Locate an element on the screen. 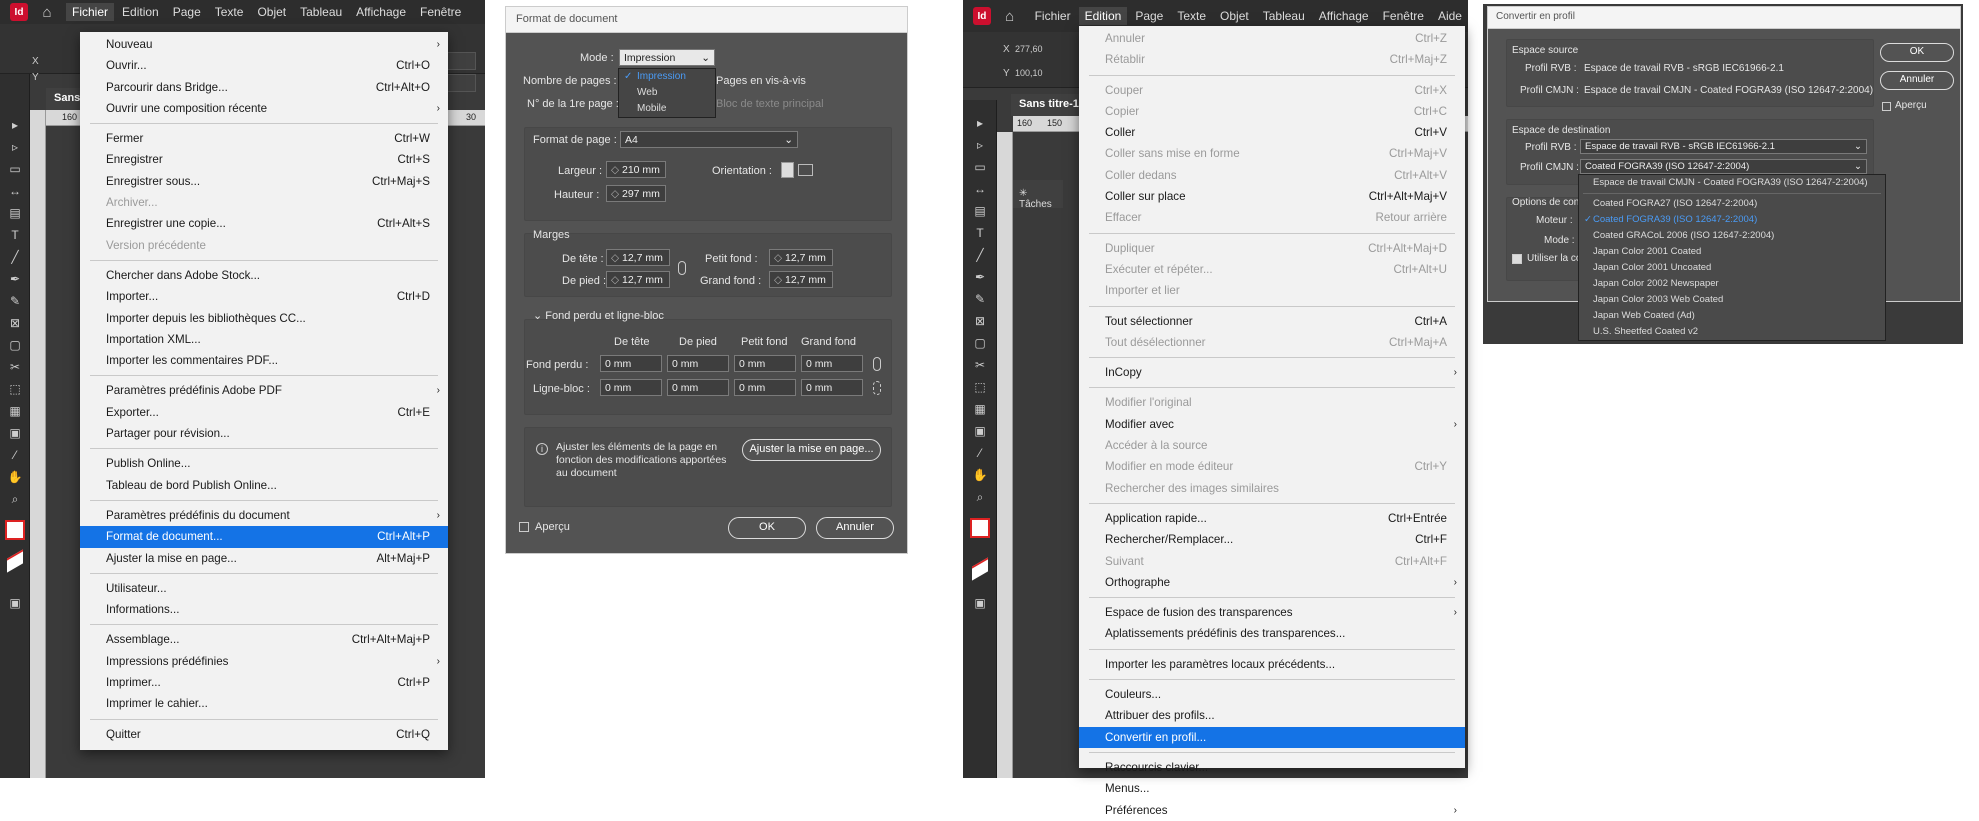 The height and width of the screenshot is (821, 1979). menu-page: Page is located at coordinates (1149, 16).